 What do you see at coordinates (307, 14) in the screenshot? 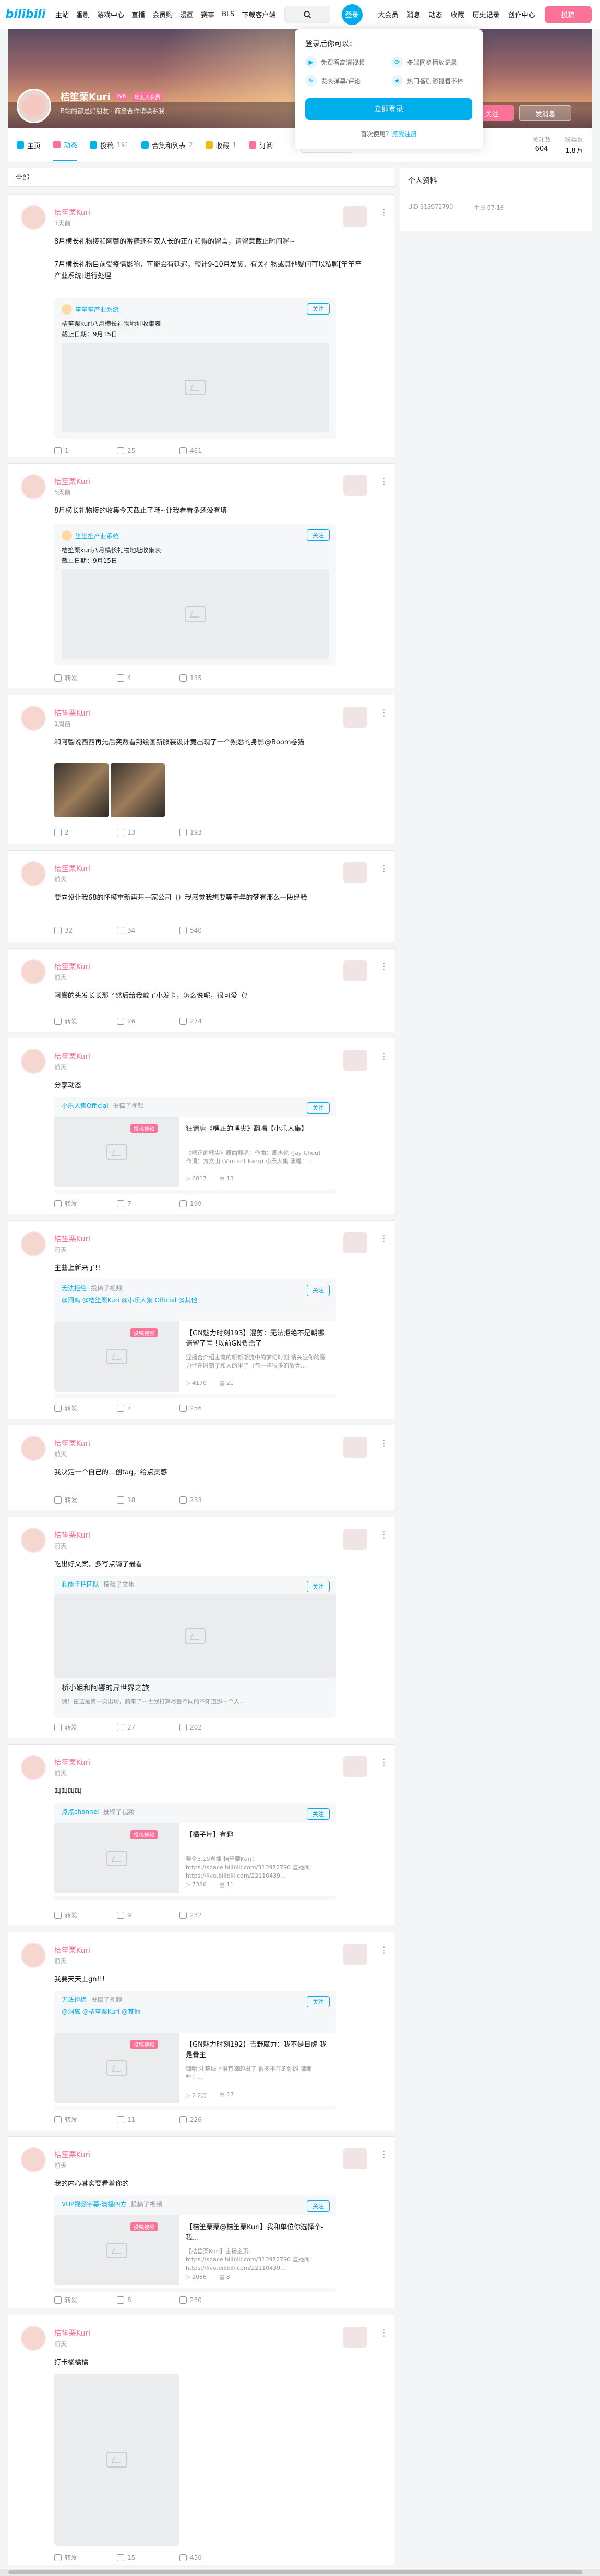
I see `search-button` at bounding box center [307, 14].